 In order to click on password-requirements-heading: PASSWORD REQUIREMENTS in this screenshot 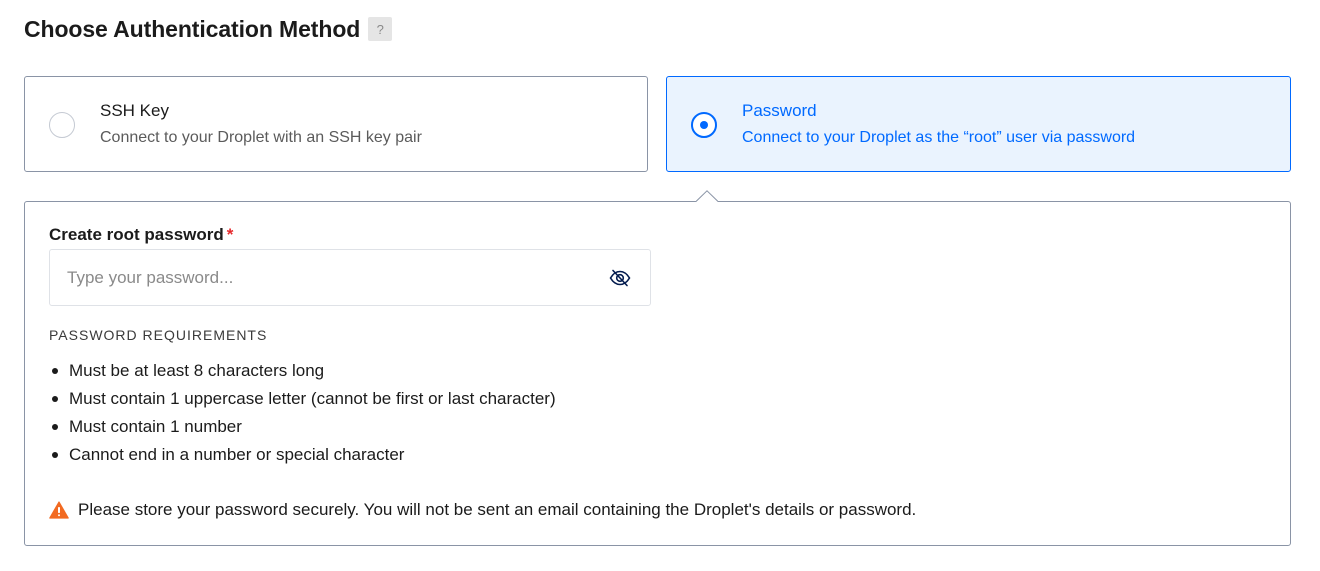, I will do `click(158, 335)`.